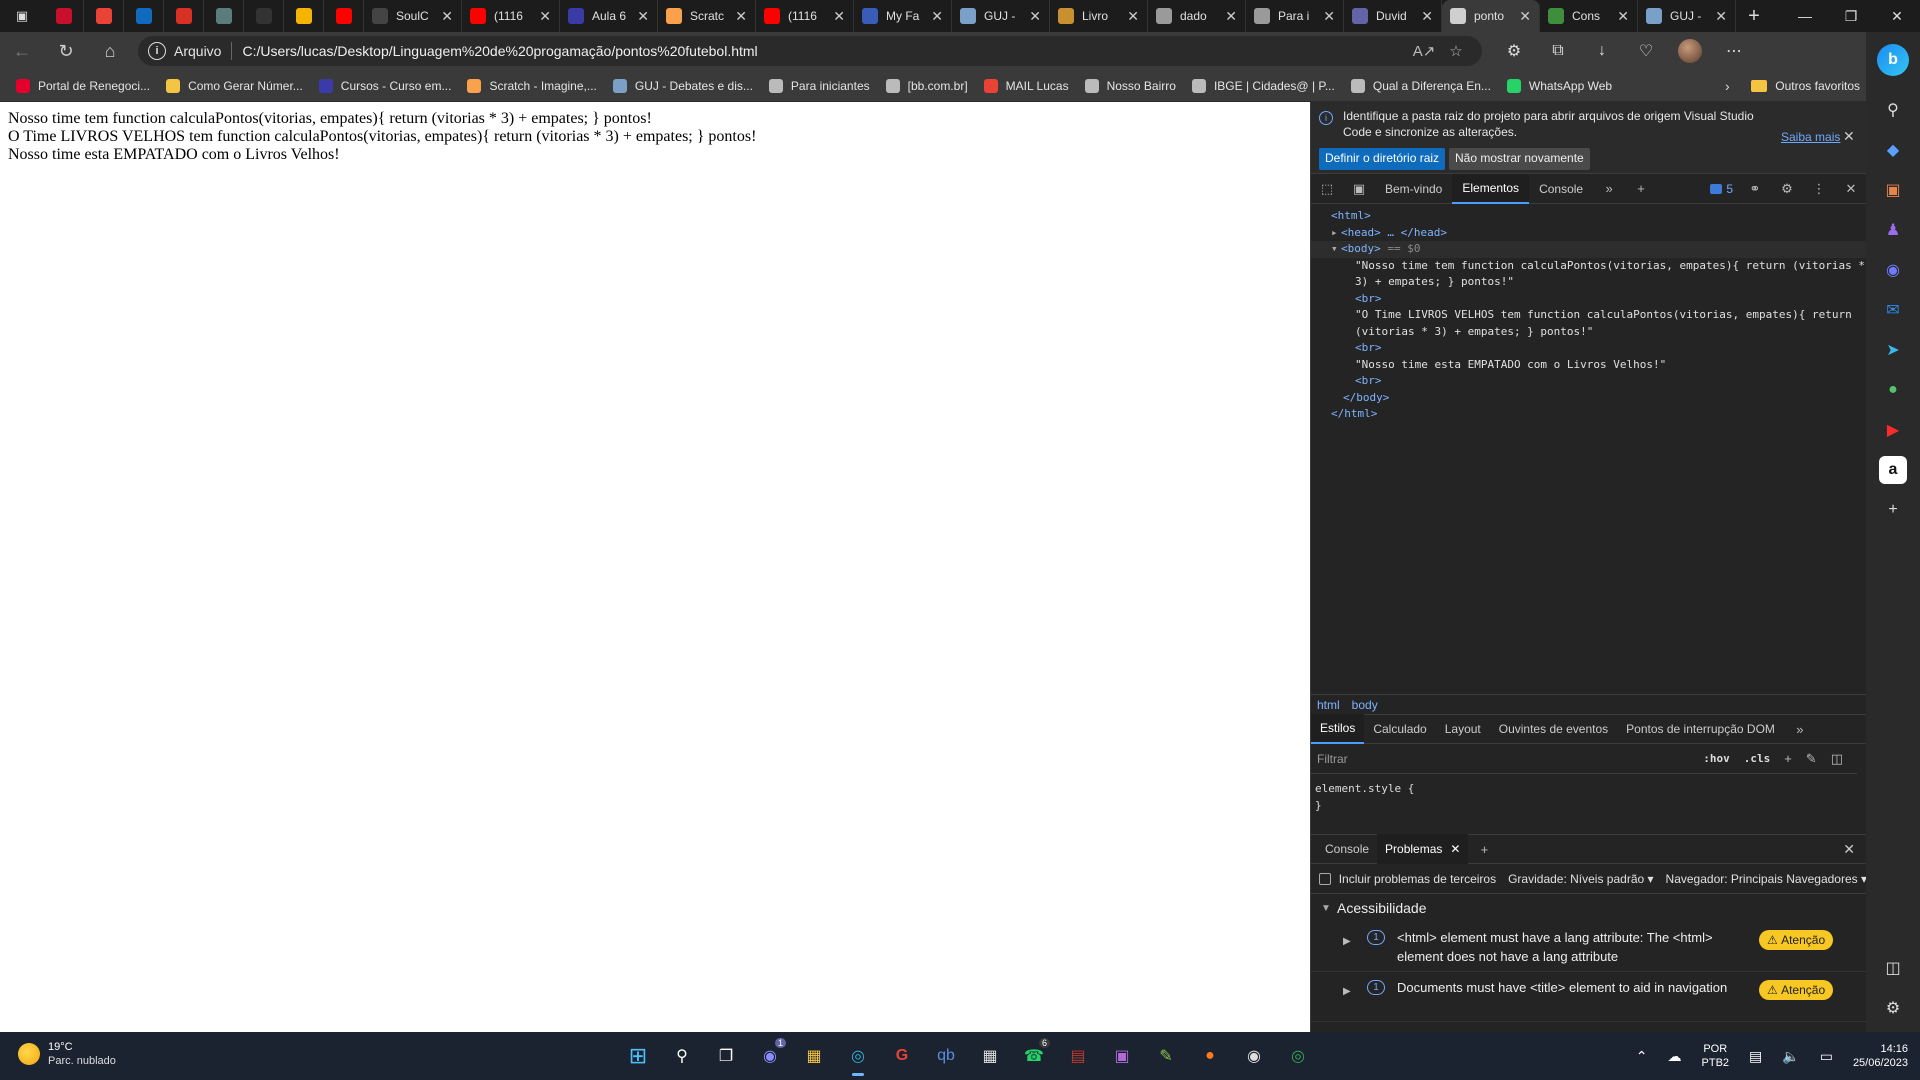  What do you see at coordinates (1099, 16) in the screenshot?
I see `browser-tab: Livro ✕` at bounding box center [1099, 16].